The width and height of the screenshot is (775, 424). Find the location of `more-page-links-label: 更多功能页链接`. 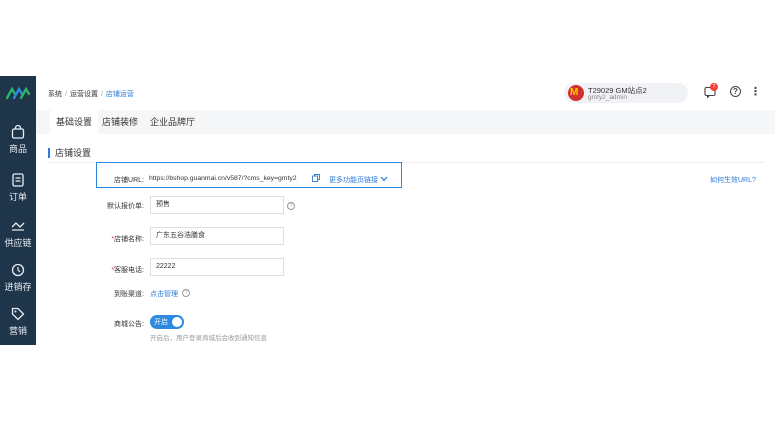

more-page-links-label: 更多功能页链接 is located at coordinates (353, 180).